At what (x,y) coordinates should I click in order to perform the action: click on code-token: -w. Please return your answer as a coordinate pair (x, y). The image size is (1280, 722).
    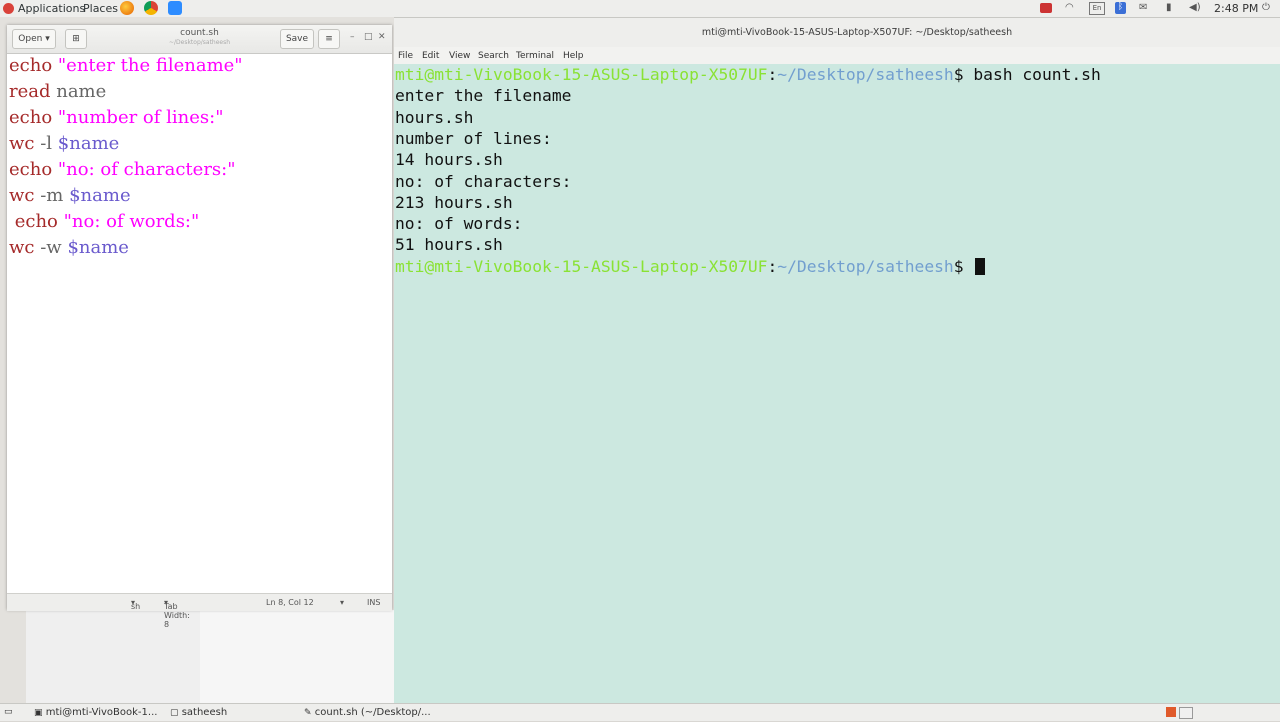
    Looking at the image, I should click on (51, 247).